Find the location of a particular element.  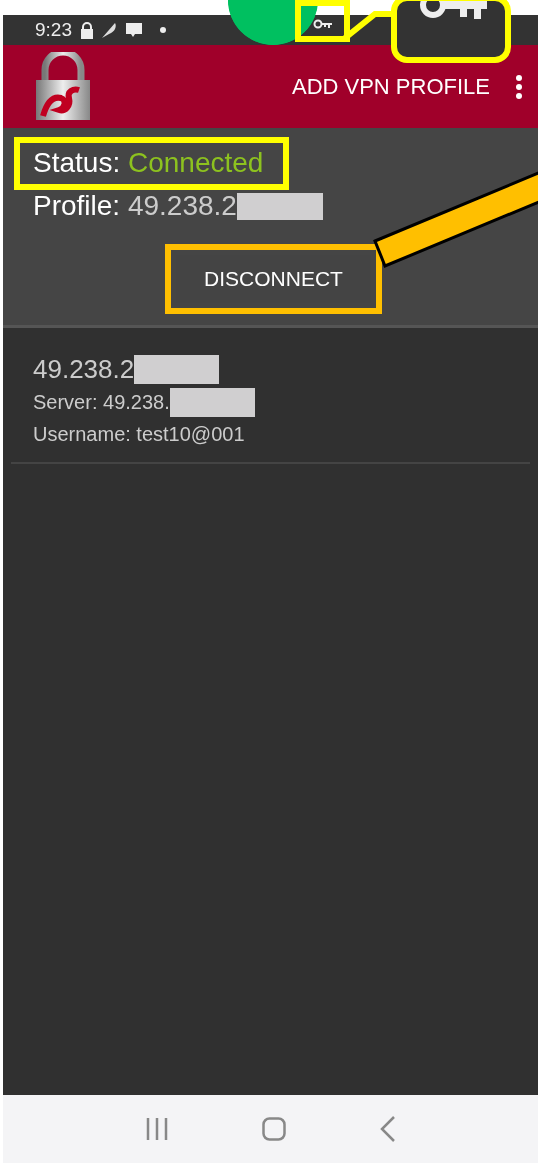

home-icon is located at coordinates (274, 1129).